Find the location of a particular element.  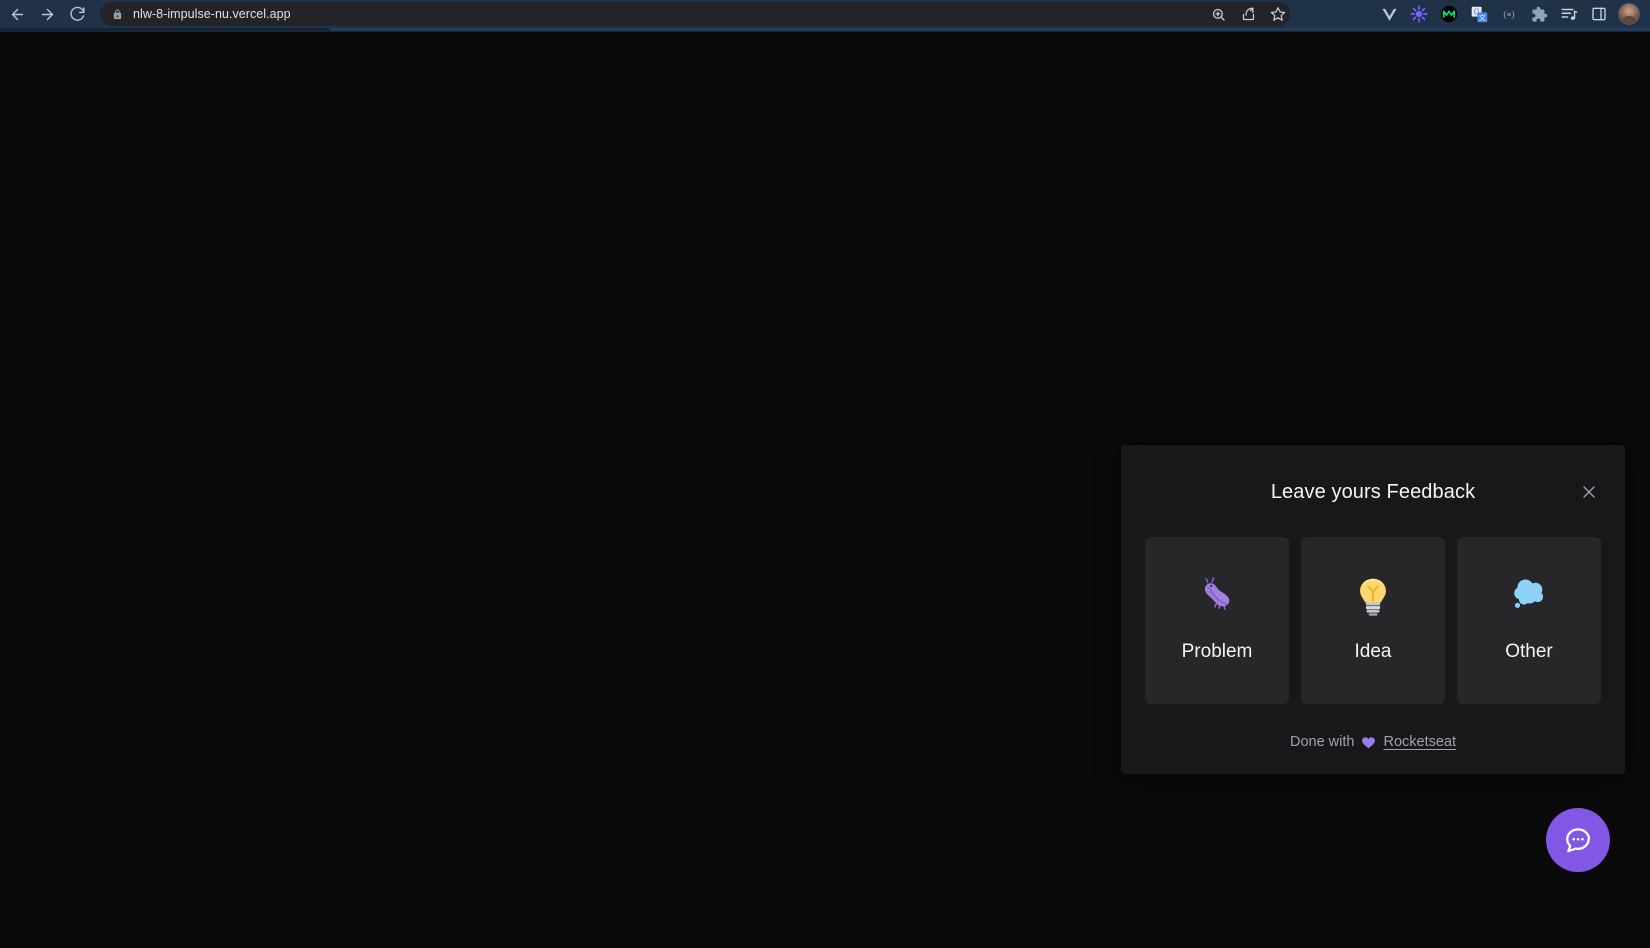

reload-icon is located at coordinates (77, 13).